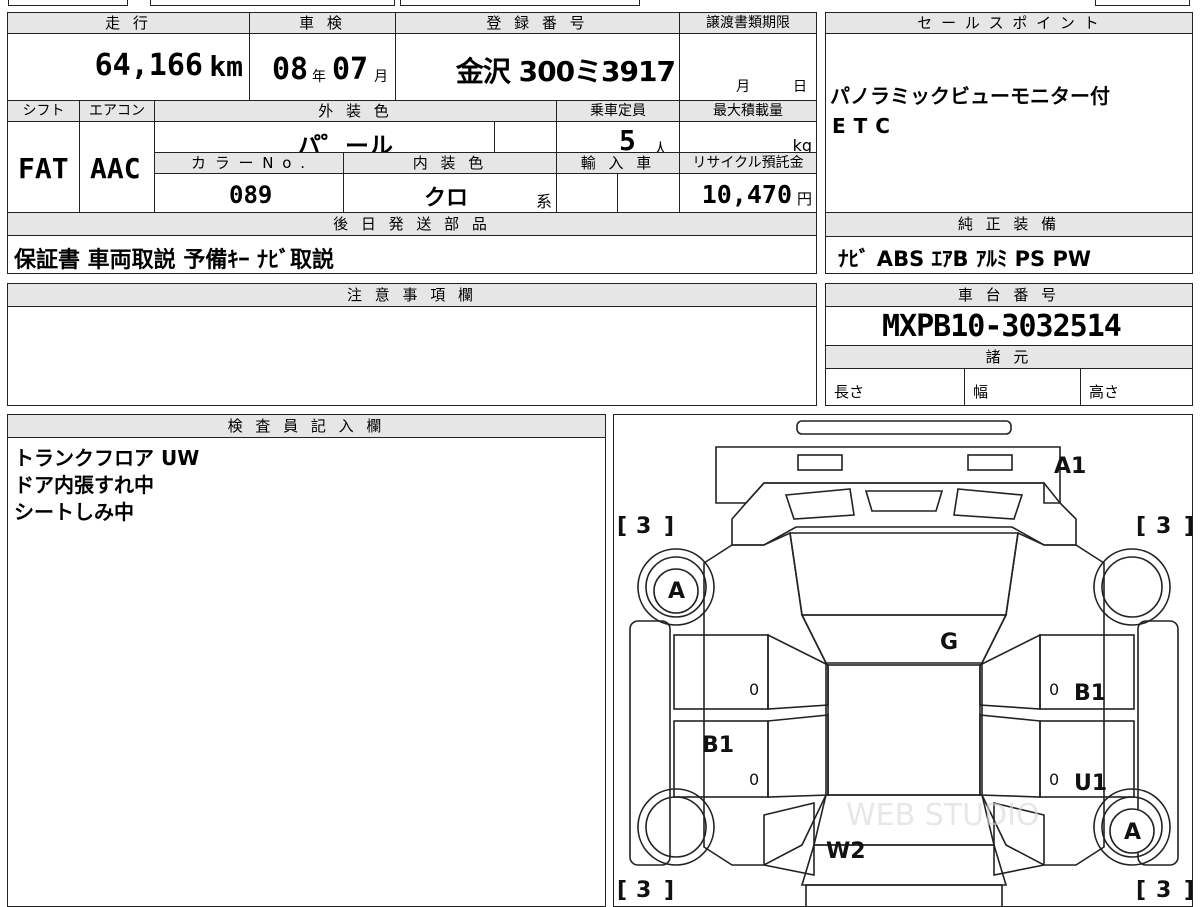 This screenshot has height=907, width=1200. Describe the element at coordinates (819, 504) in the screenshot. I see `front-left-light` at that location.